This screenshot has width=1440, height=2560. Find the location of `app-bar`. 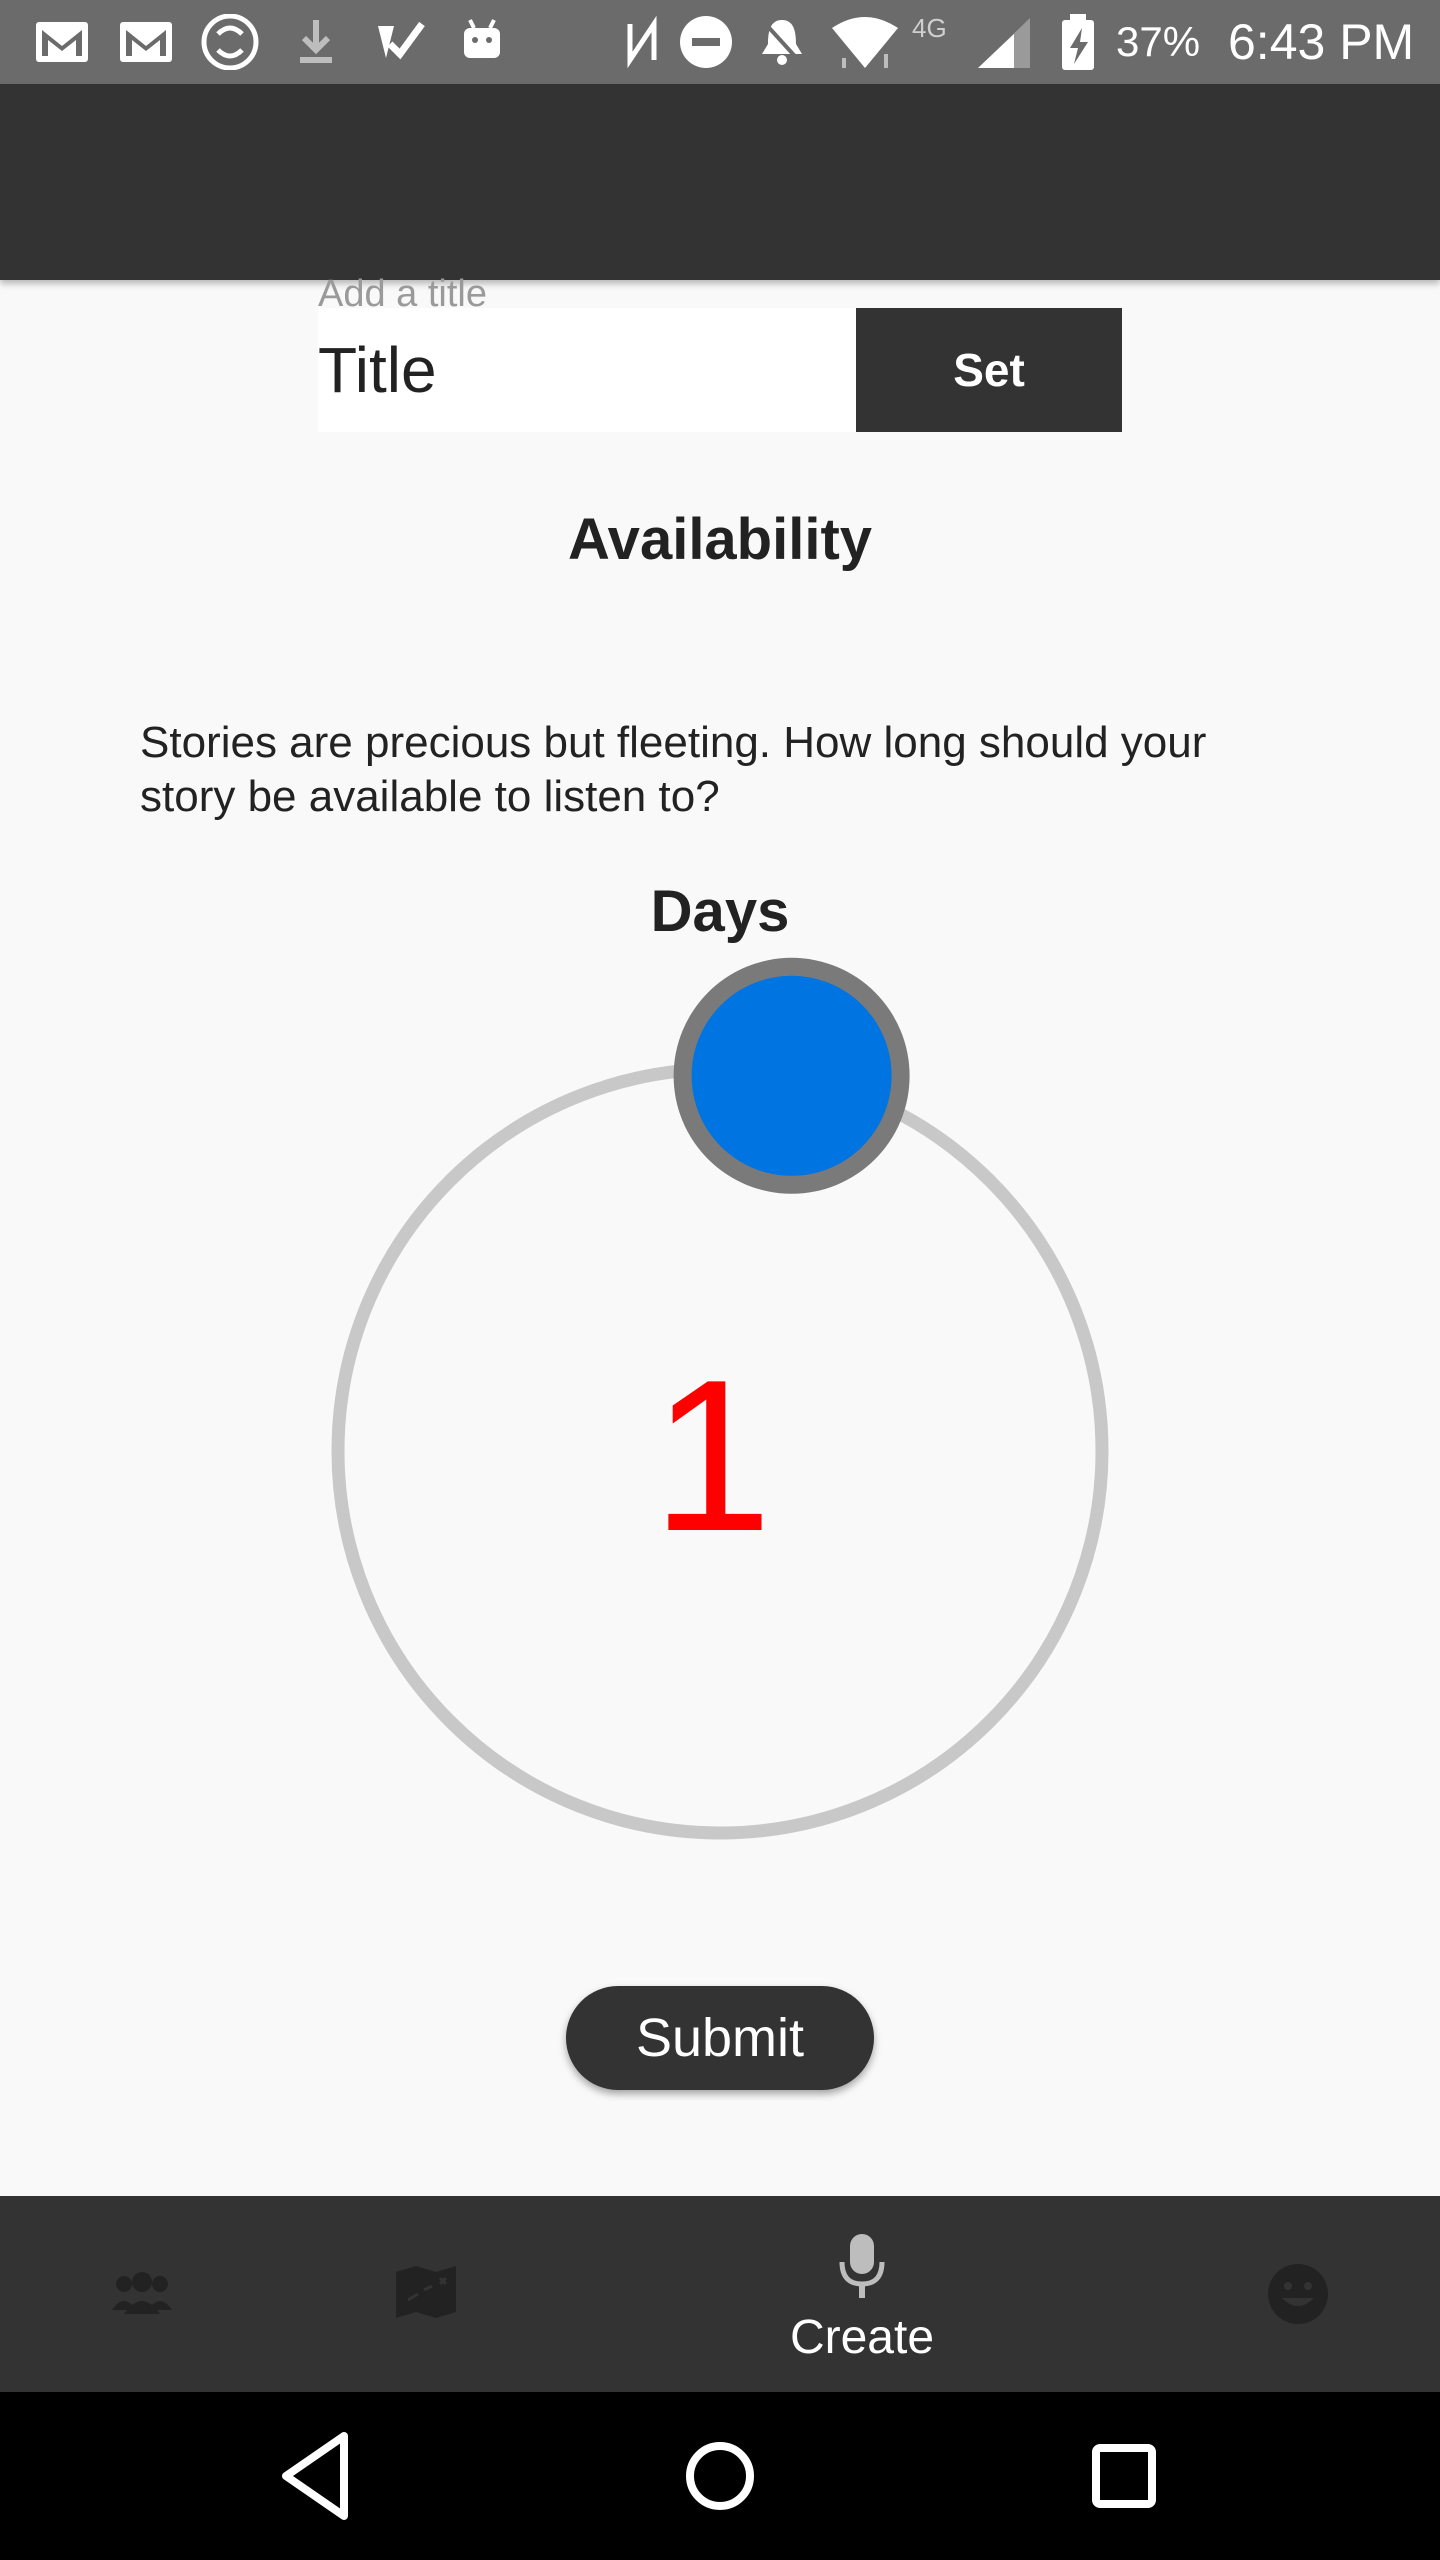

app-bar is located at coordinates (720, 182).